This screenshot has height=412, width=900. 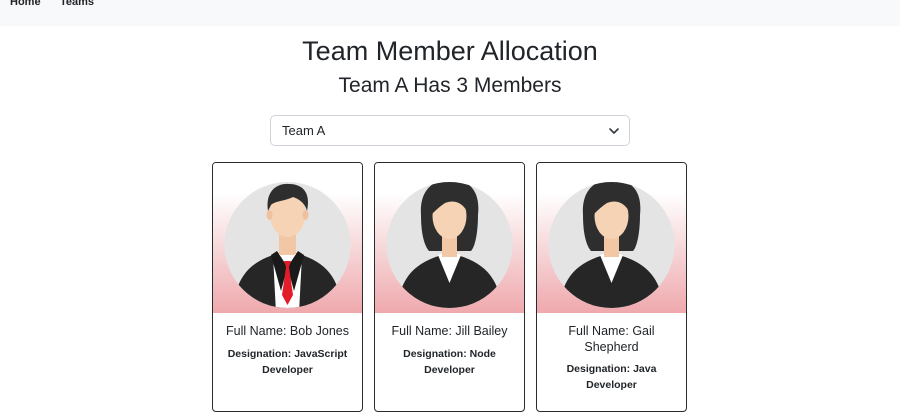 I want to click on member-full-name: Full Name: Bob Jones, so click(x=287, y=331).